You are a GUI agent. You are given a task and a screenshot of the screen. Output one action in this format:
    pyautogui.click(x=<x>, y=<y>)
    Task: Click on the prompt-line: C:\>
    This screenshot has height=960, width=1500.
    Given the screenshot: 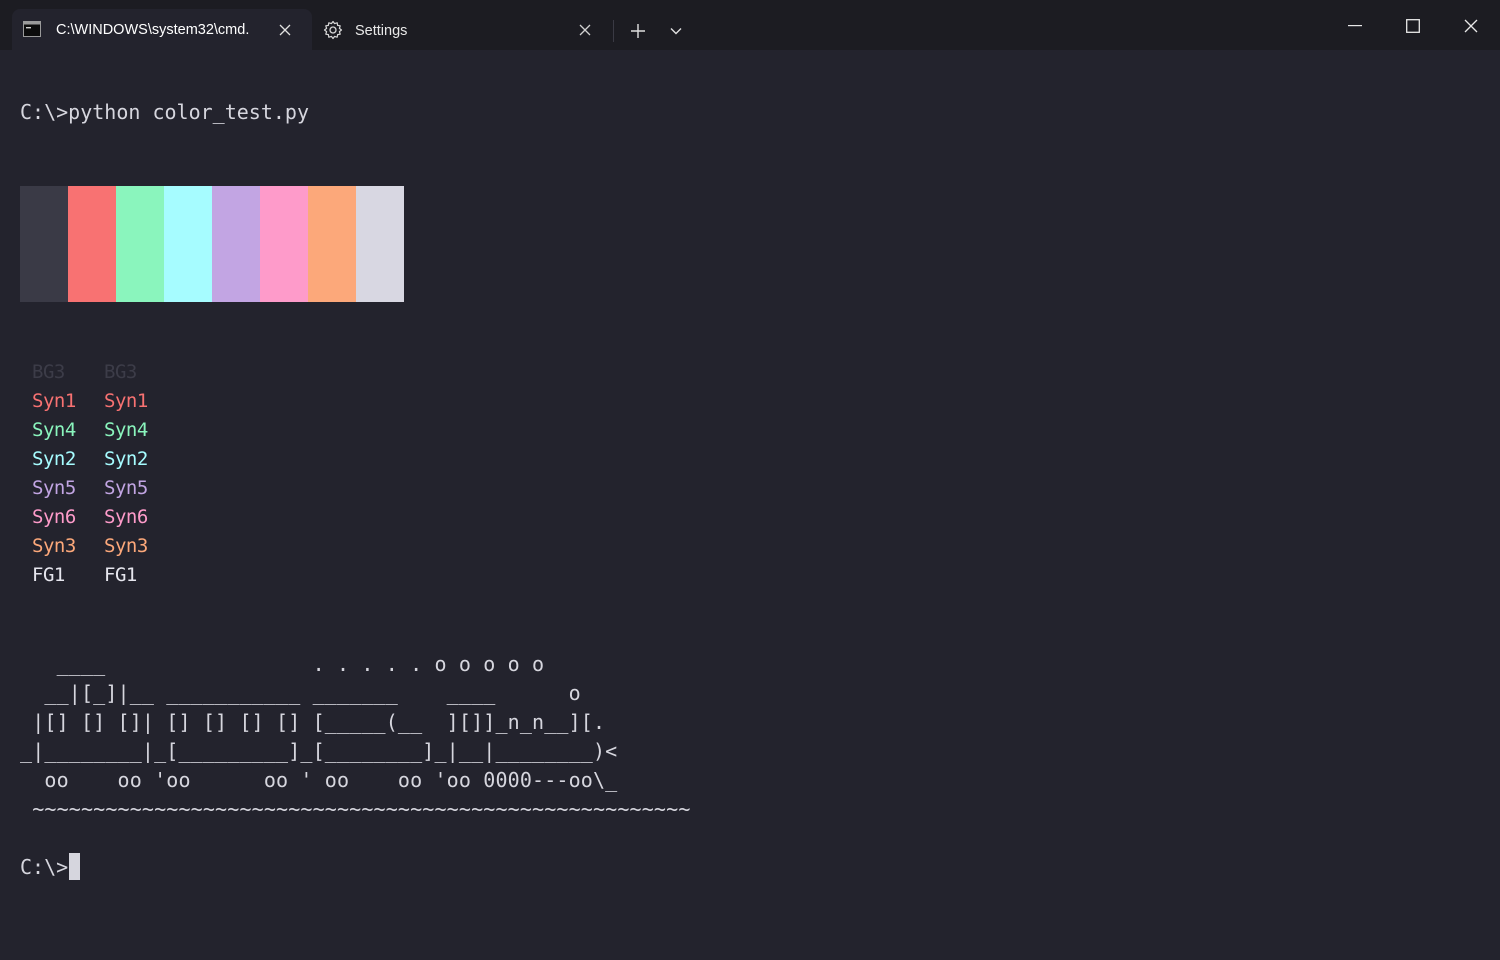 What is the action you would take?
    pyautogui.click(x=50, y=866)
    